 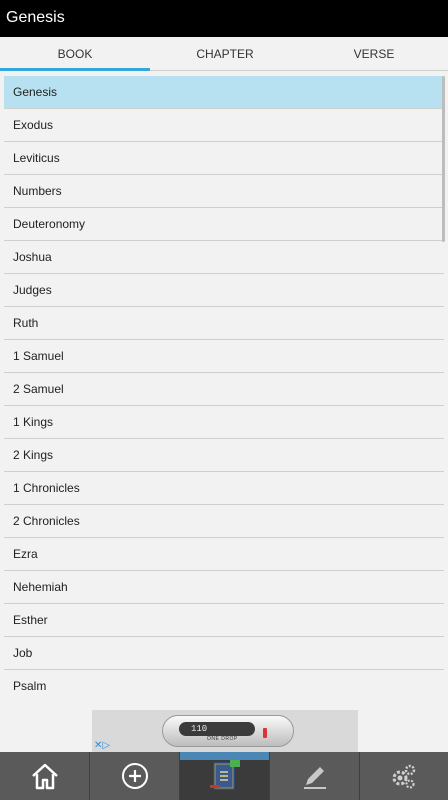 What do you see at coordinates (35, 92) in the screenshot?
I see `book-name: Genesis` at bounding box center [35, 92].